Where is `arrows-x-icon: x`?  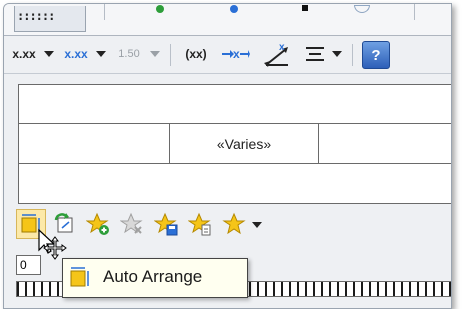
arrows-x-icon: x is located at coordinates (236, 54).